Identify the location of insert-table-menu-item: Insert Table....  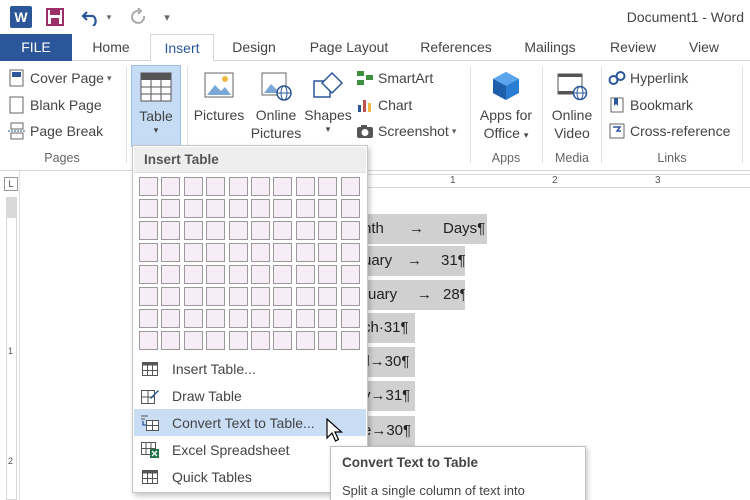
(250, 368).